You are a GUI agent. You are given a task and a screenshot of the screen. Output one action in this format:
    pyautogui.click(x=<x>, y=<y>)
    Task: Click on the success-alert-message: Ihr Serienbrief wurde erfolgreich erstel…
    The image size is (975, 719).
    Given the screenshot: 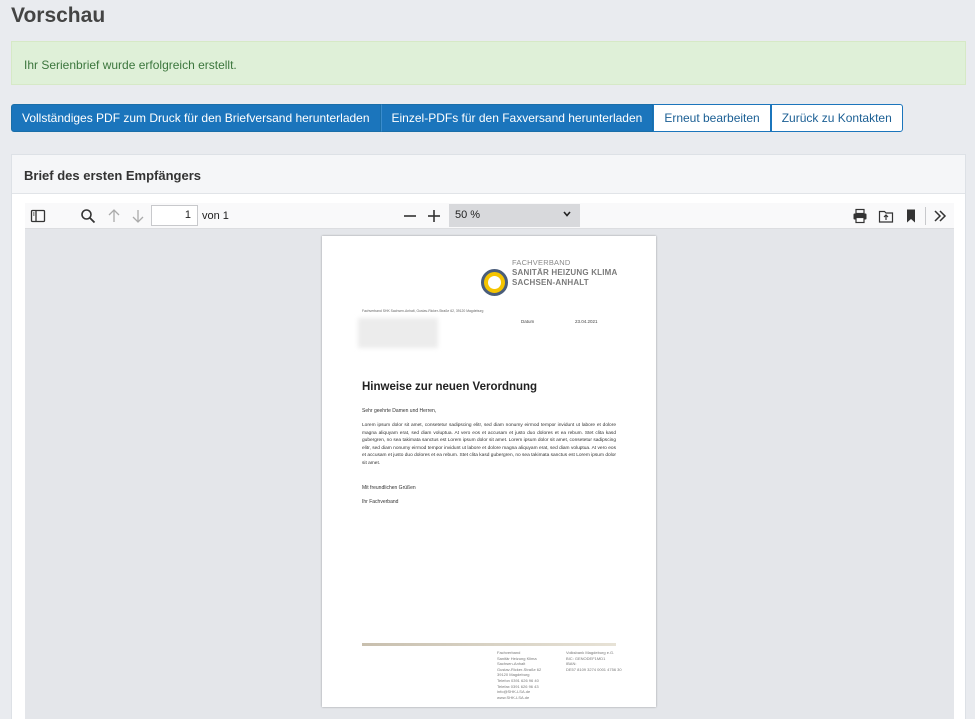 What is the action you would take?
    pyautogui.click(x=130, y=65)
    